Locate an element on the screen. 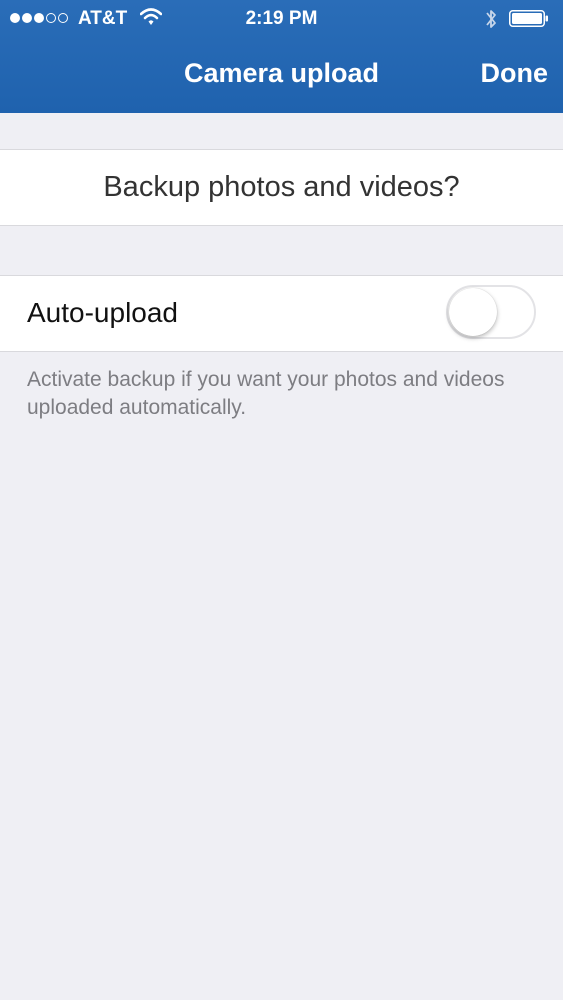 The image size is (563, 1000). auto-upload-toggle is located at coordinates (491, 312).